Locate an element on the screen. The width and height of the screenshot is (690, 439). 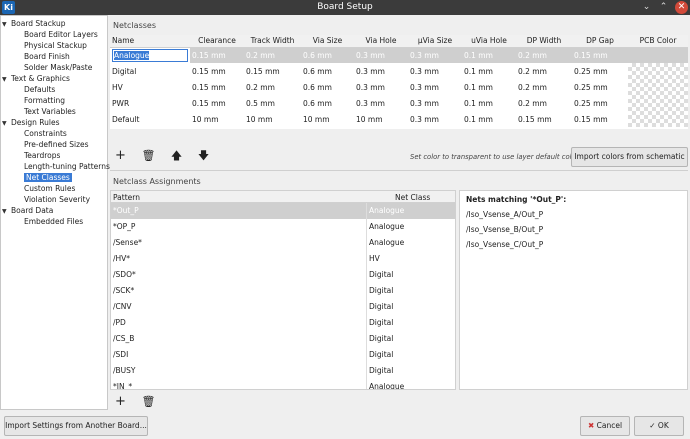
column-header: Clearance is located at coordinates (217, 41).